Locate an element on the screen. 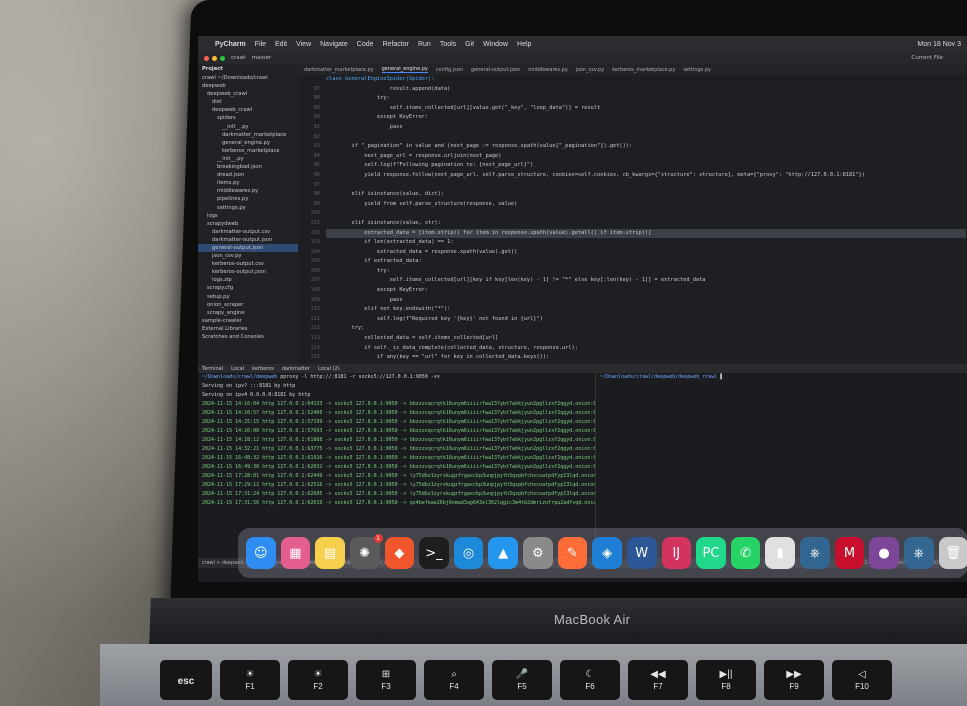  menu-help: Help is located at coordinates (524, 44).